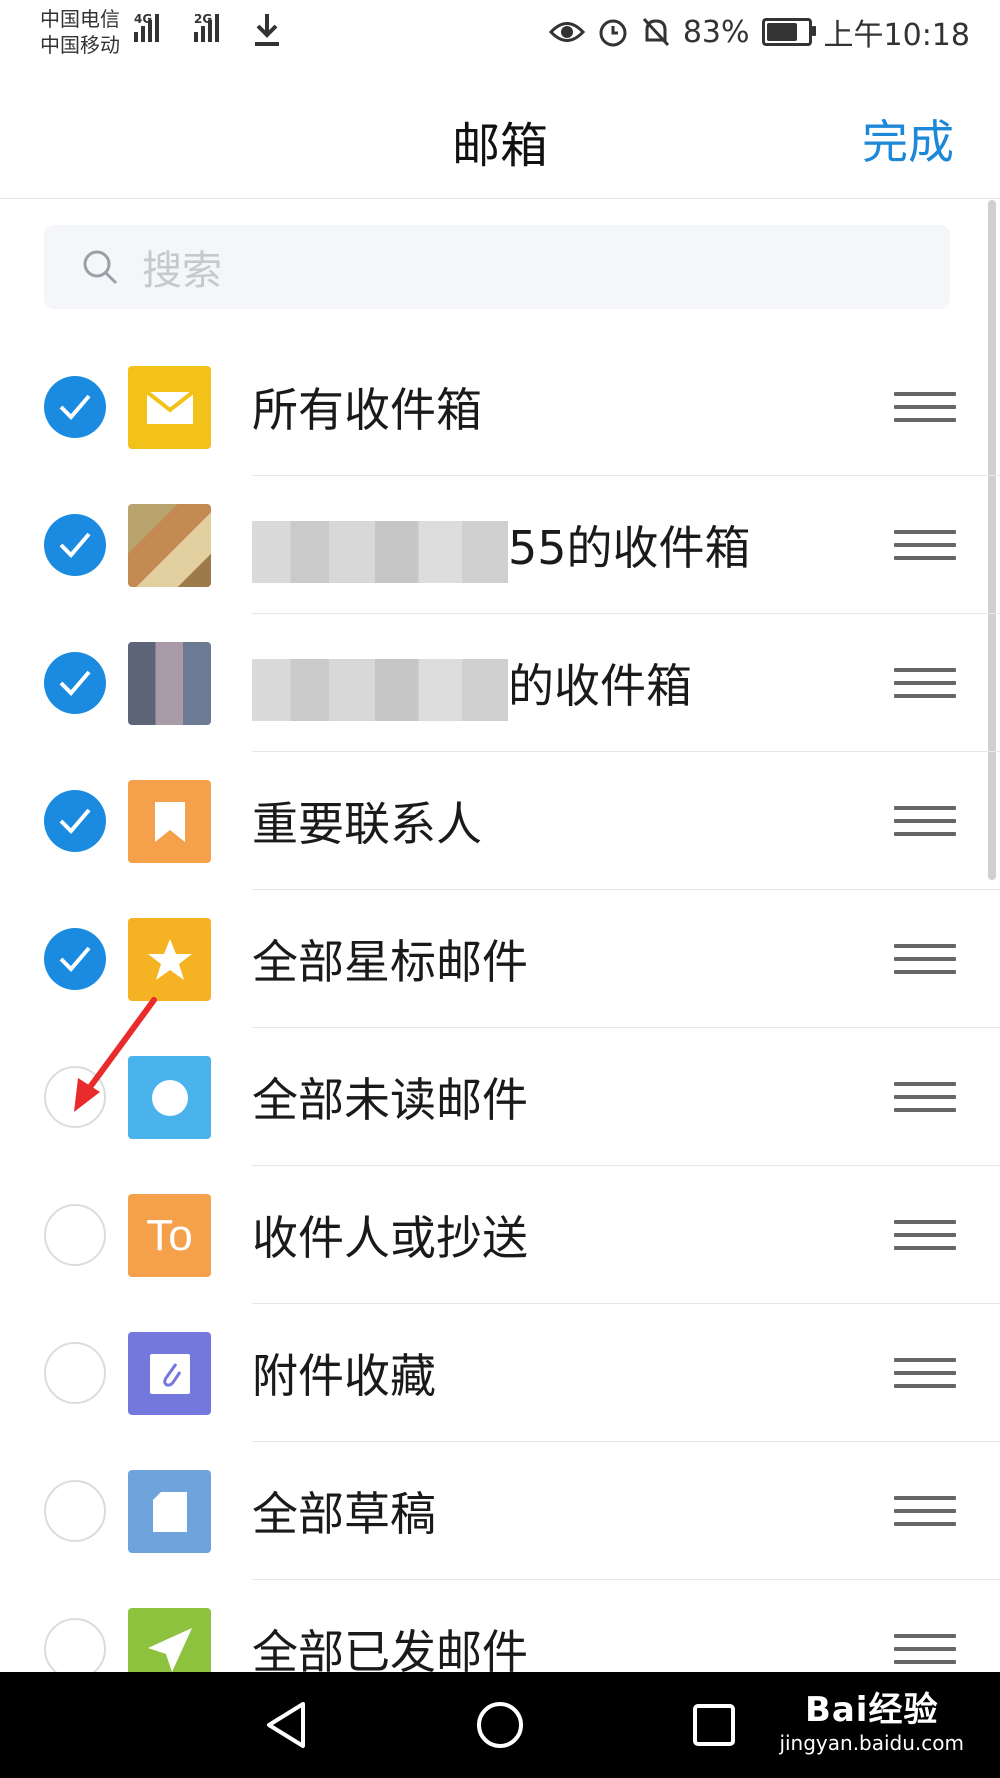 The width and height of the screenshot is (1000, 1778). Describe the element at coordinates (655, 32) in the screenshot. I see `mute-bell-icon` at that location.